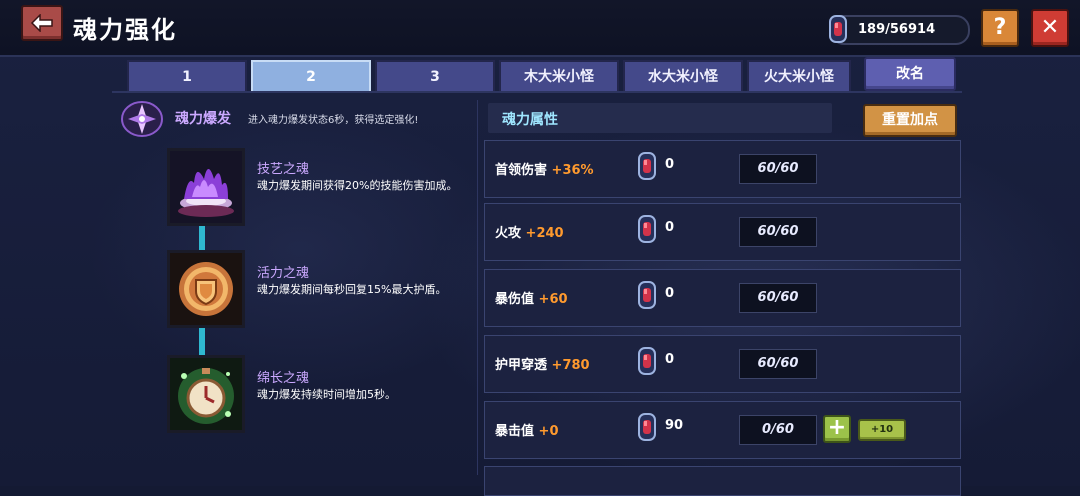  What do you see at coordinates (722, 232) in the screenshot?
I see `attribute-row: 火攻 +240 0 60/60` at bounding box center [722, 232].